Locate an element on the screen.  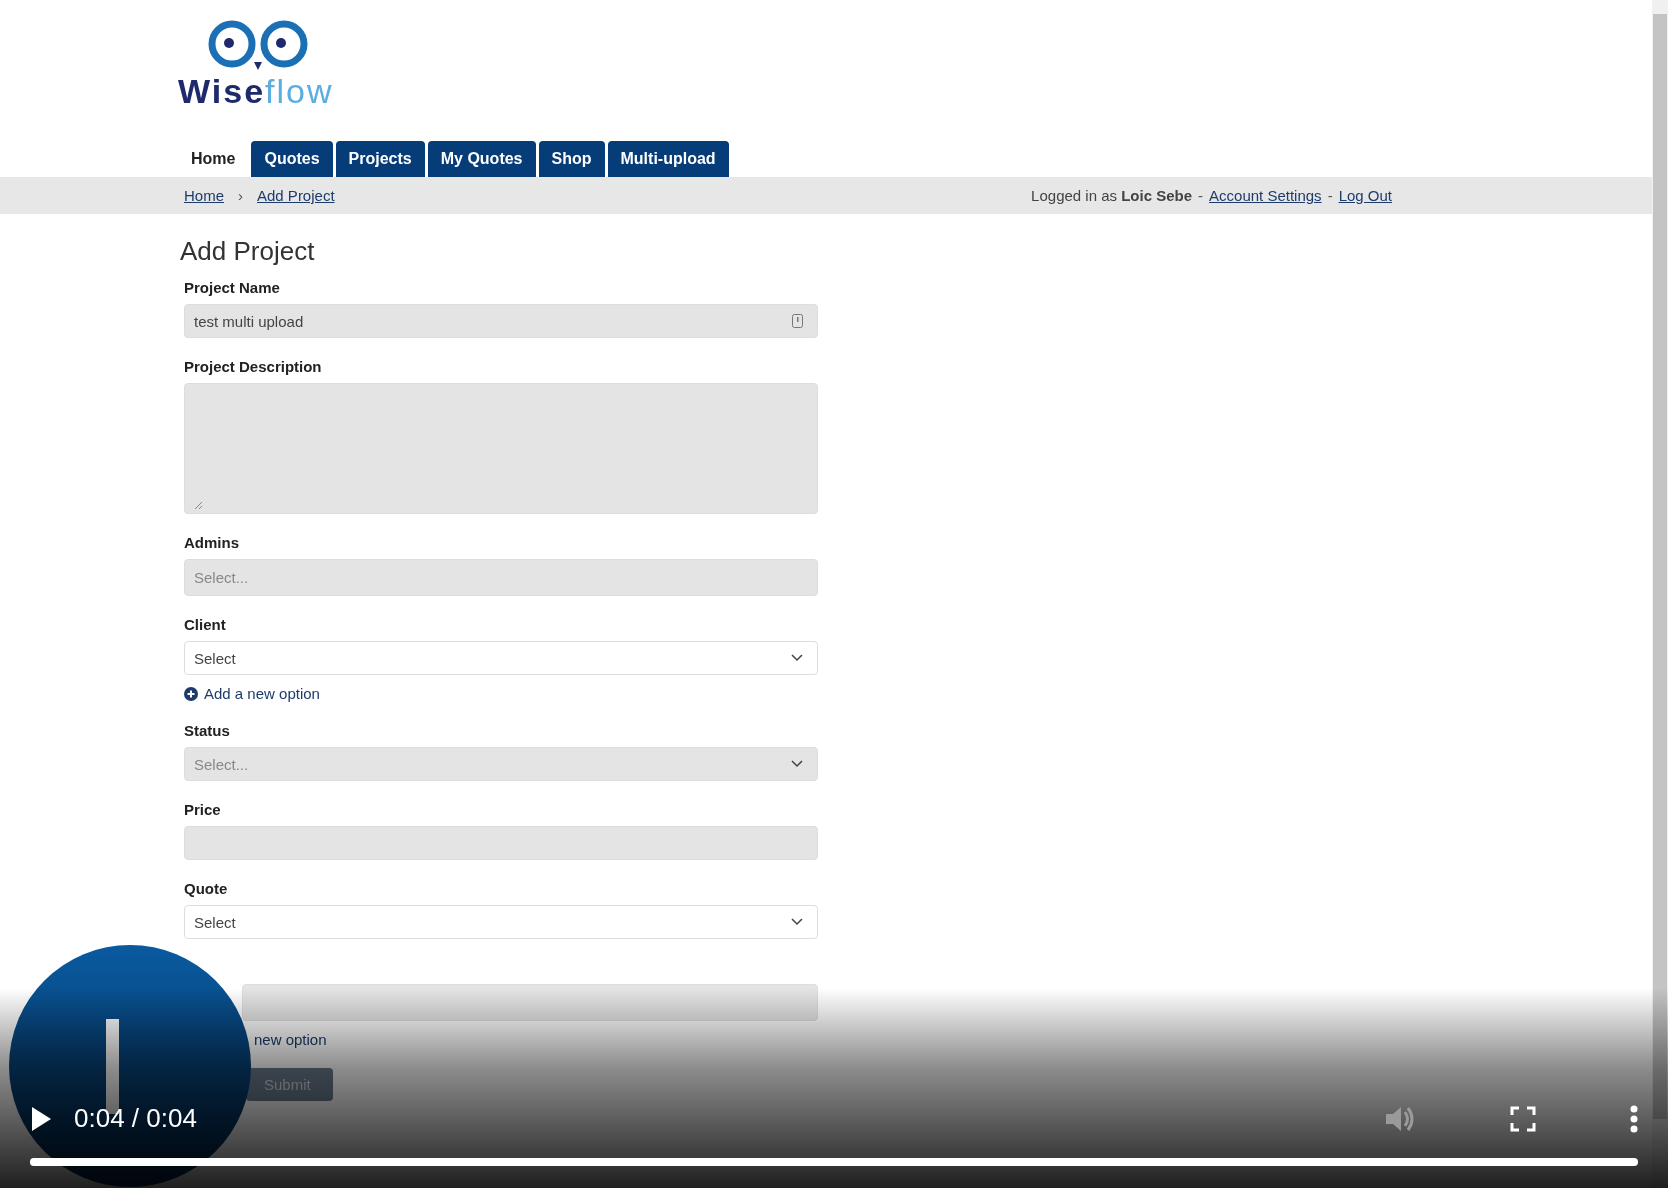
account-link: Log Out is located at coordinates (1365, 195).